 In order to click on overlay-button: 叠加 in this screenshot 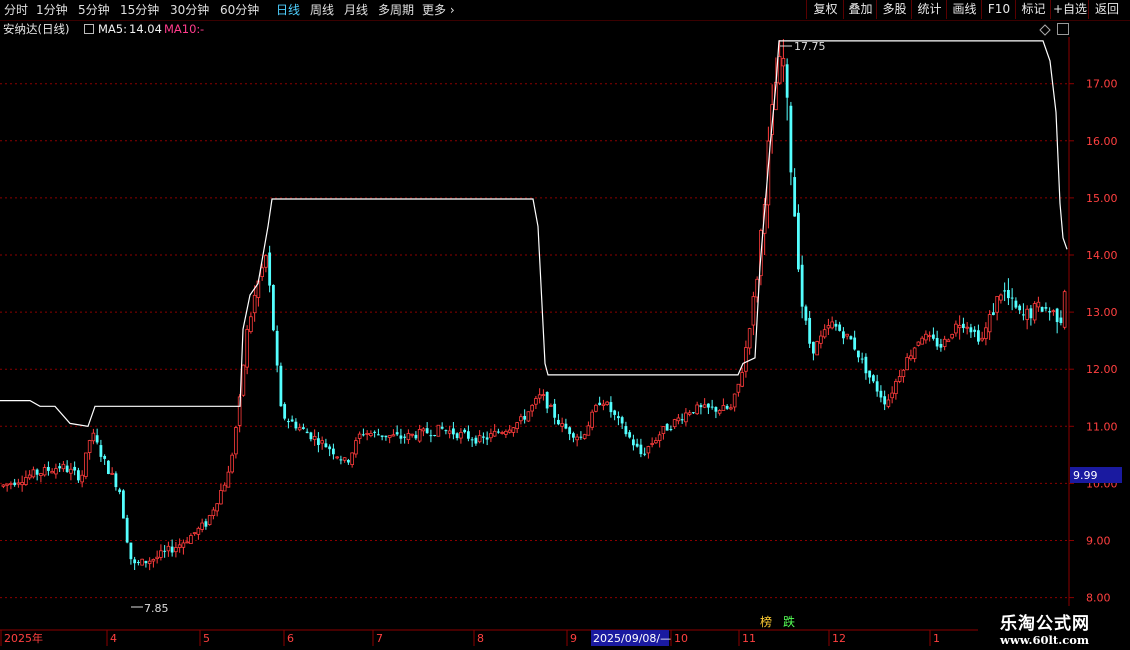, I will do `click(860, 9)`.